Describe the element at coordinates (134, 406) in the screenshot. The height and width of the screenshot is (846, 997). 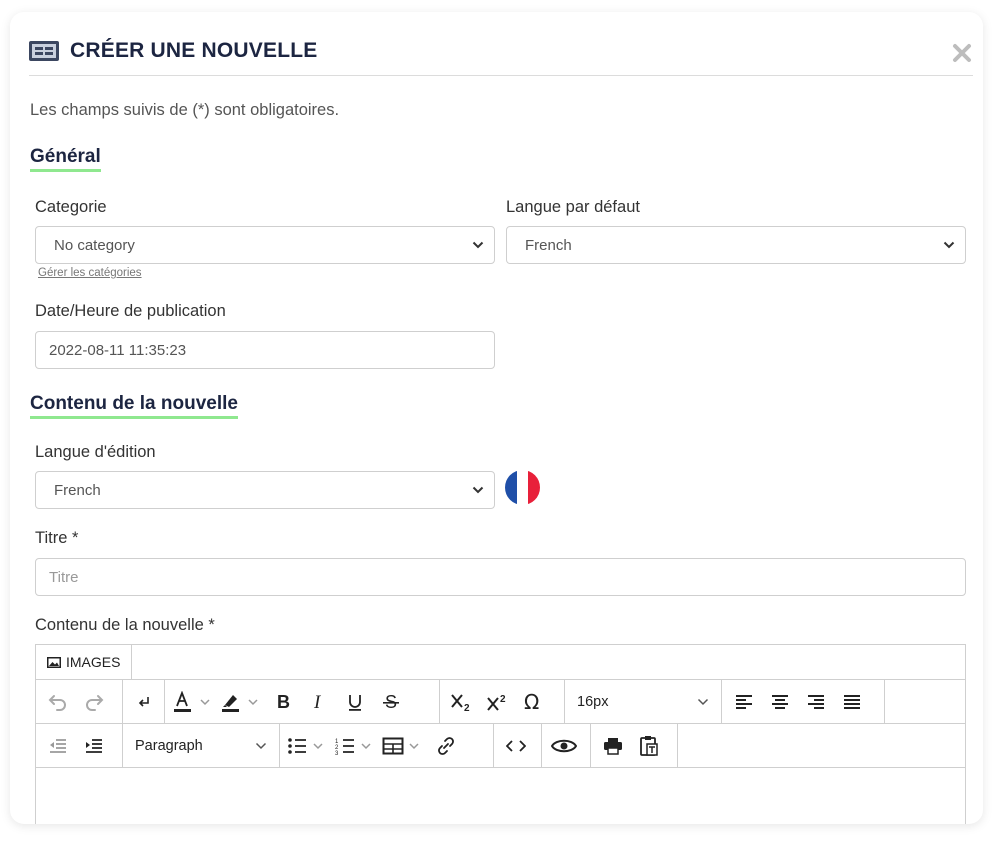
I see `section-title-content: Contenu de la nouvelle` at that location.